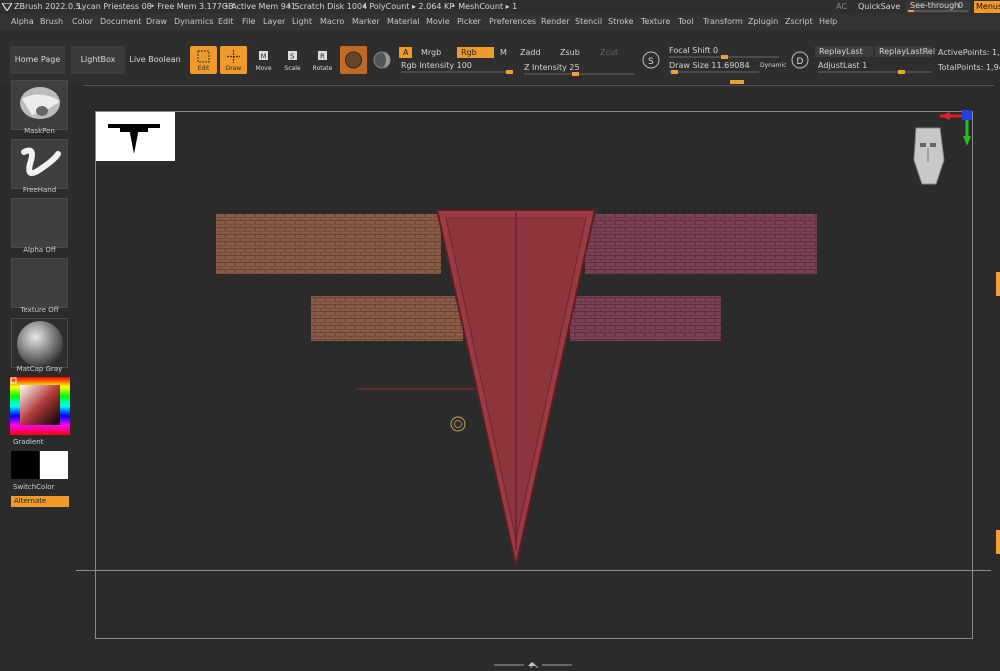 This screenshot has height=671, width=1000. Describe the element at coordinates (929, 156) in the screenshot. I see `head-navigator-icon` at that location.